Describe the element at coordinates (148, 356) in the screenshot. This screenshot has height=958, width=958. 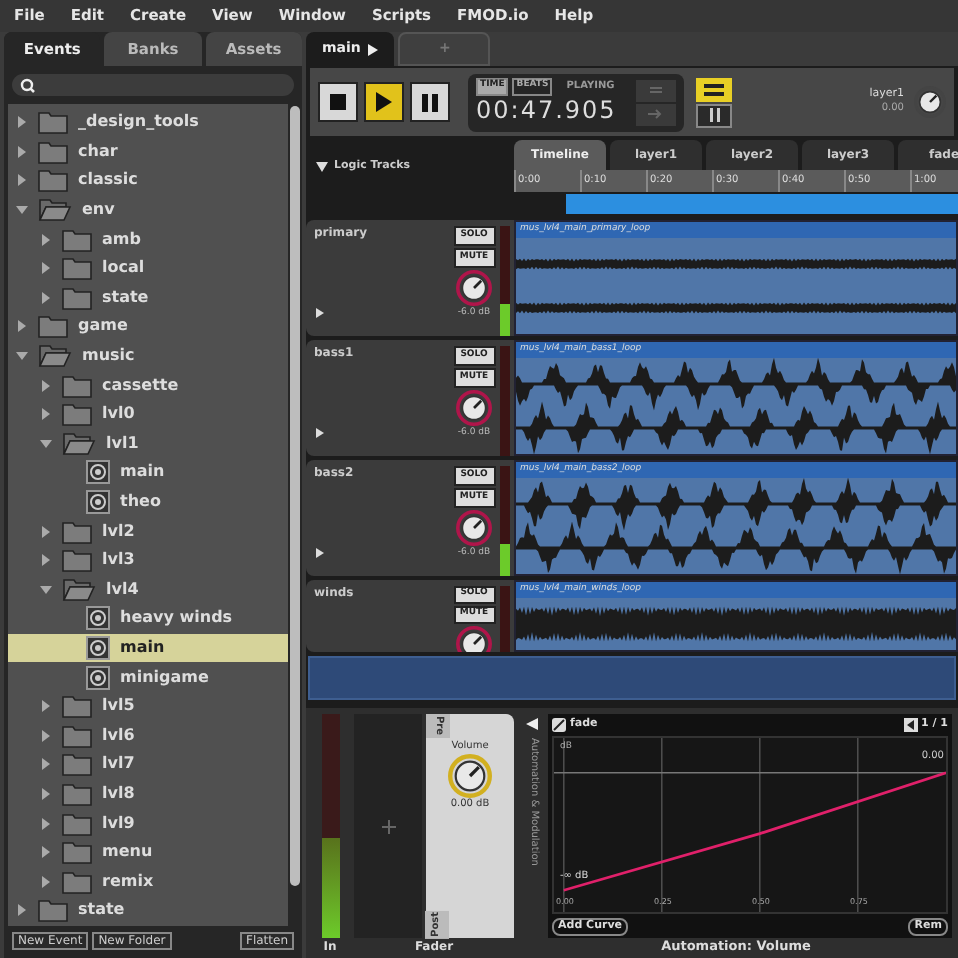
I see `tree-item: music` at that location.